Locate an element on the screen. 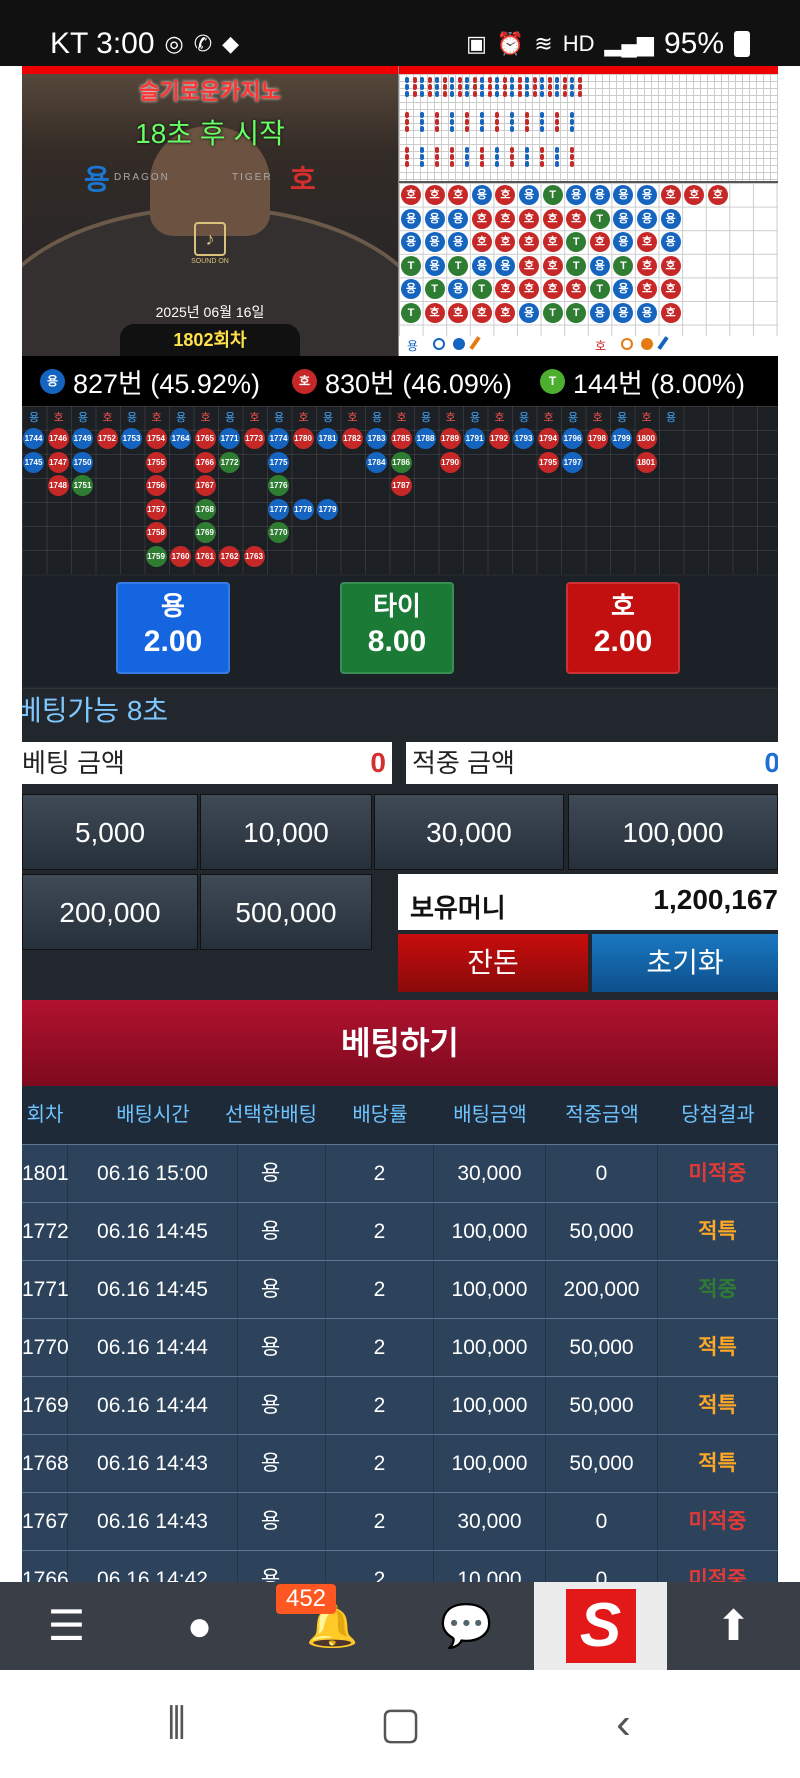 This screenshot has height=1778, width=800. lock-icon: ▣ is located at coordinates (476, 43).